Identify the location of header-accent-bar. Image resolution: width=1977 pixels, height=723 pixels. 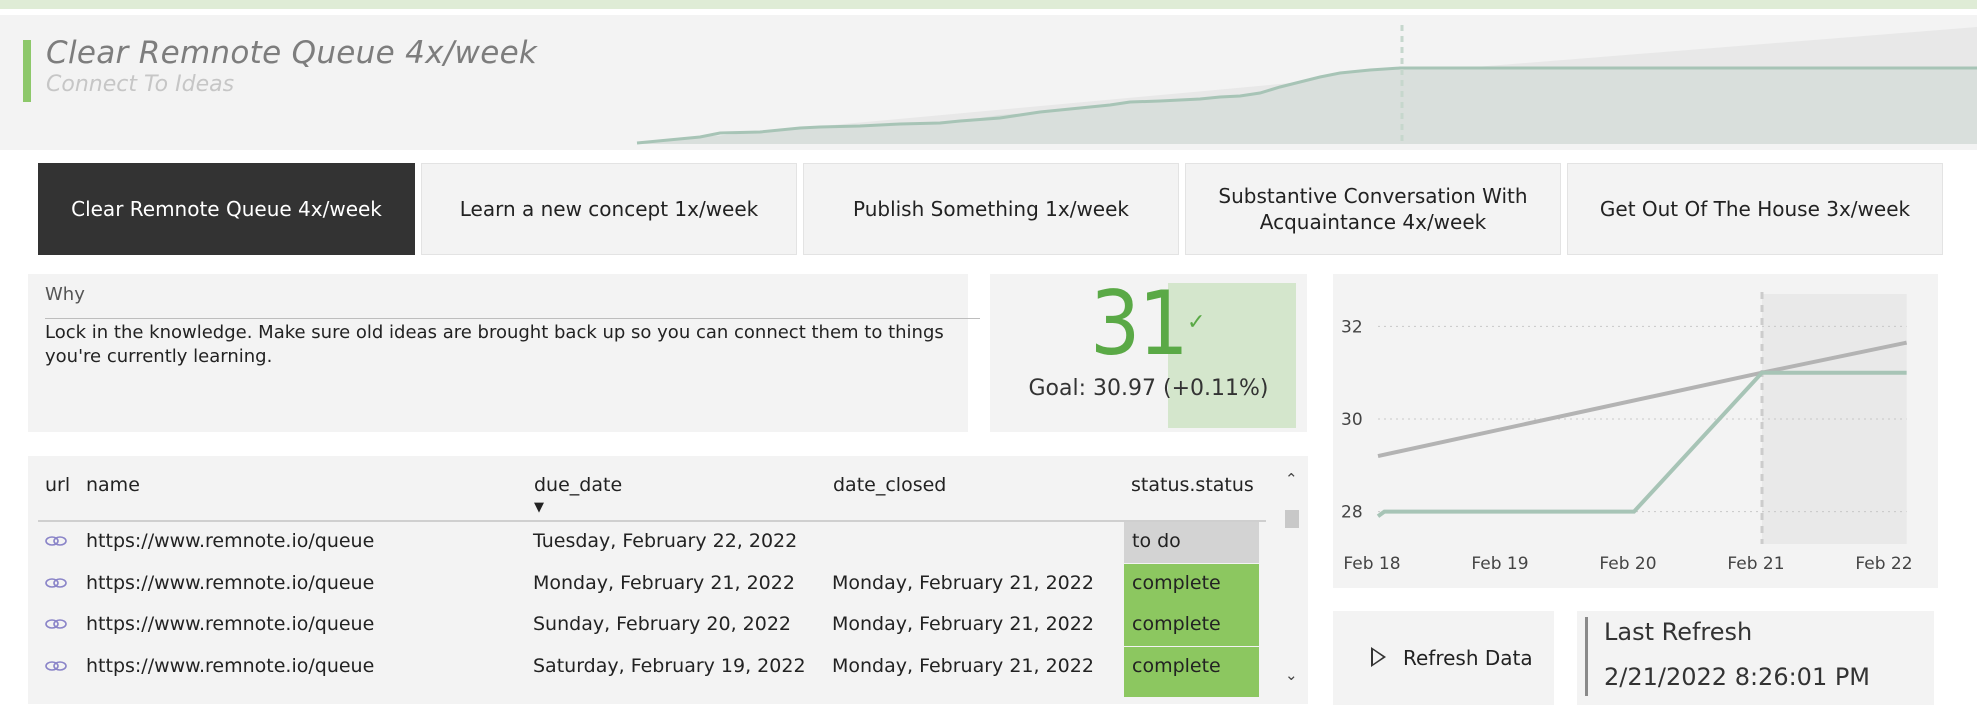
(27, 71).